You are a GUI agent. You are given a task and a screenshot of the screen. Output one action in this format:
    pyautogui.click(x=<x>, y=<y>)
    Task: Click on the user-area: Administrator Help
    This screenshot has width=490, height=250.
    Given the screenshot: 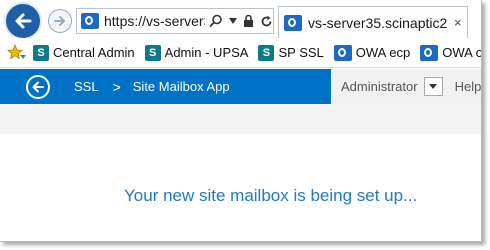 What is the action you would take?
    pyautogui.click(x=406, y=86)
    